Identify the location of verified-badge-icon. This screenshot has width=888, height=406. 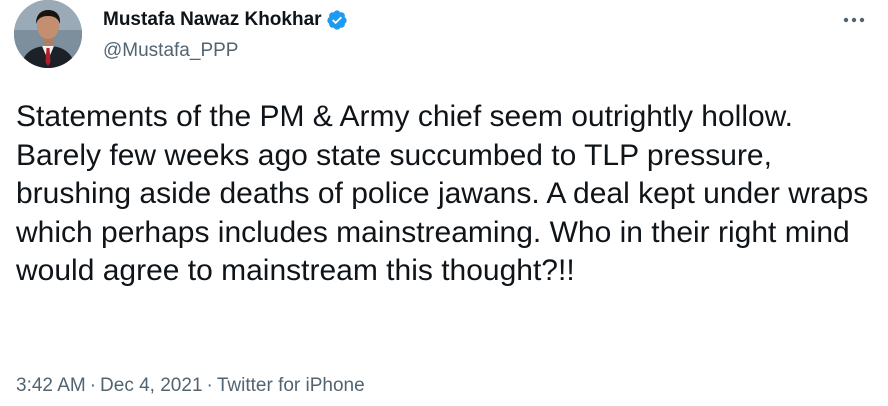
(337, 20).